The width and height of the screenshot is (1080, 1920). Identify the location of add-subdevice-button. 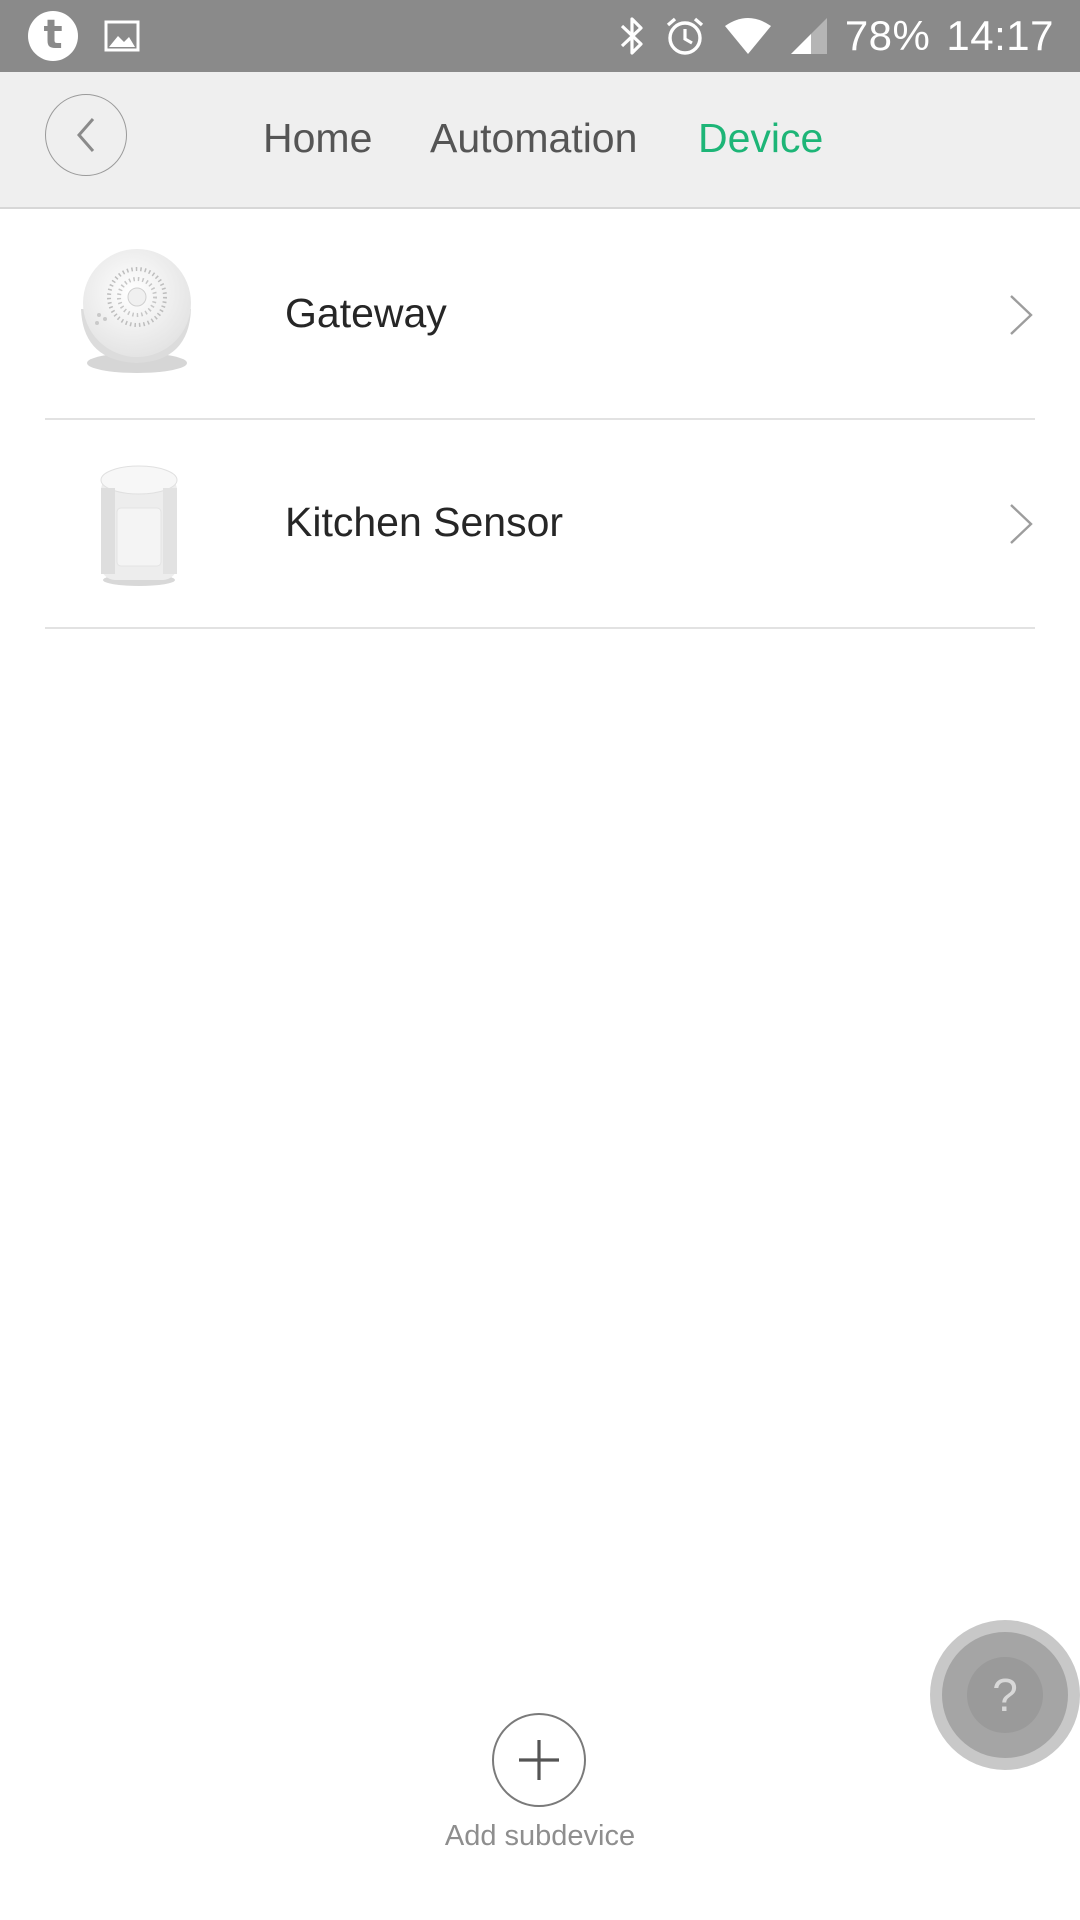
(539, 1760).